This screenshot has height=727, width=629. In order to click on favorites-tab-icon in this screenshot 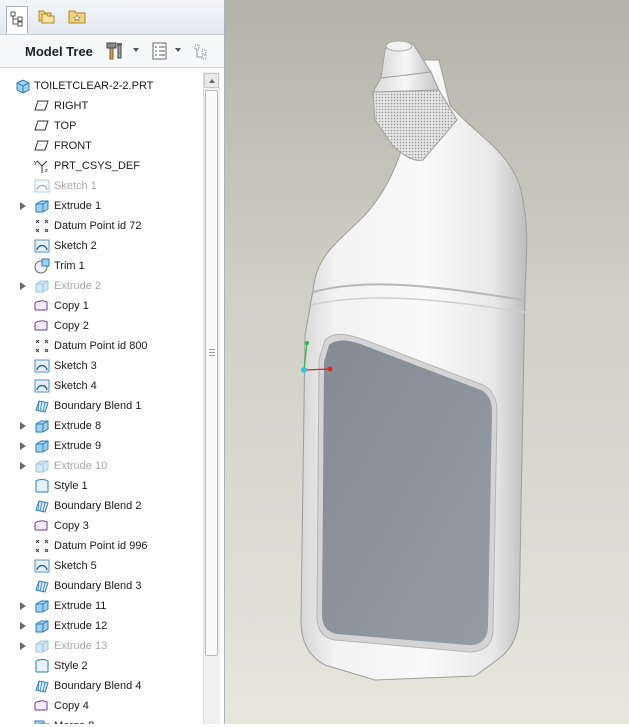, I will do `click(77, 17)`.